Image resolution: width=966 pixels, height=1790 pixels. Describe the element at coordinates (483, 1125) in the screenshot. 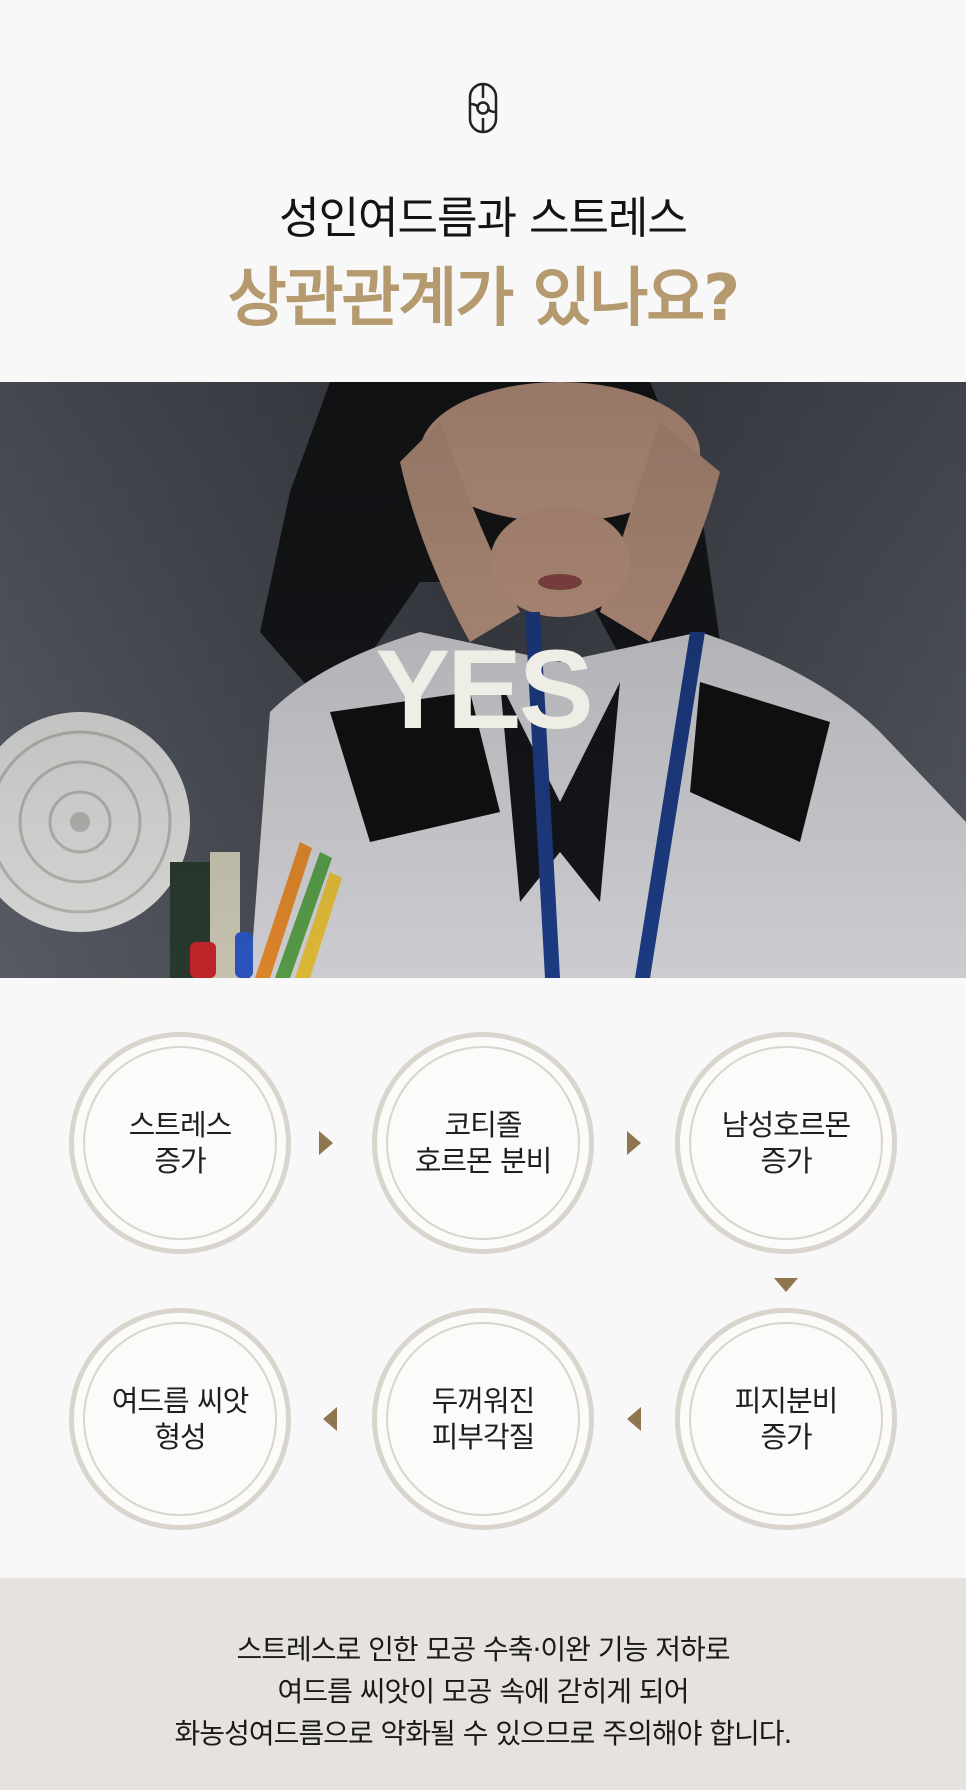

I see `flow-step-label: 코티졸` at that location.